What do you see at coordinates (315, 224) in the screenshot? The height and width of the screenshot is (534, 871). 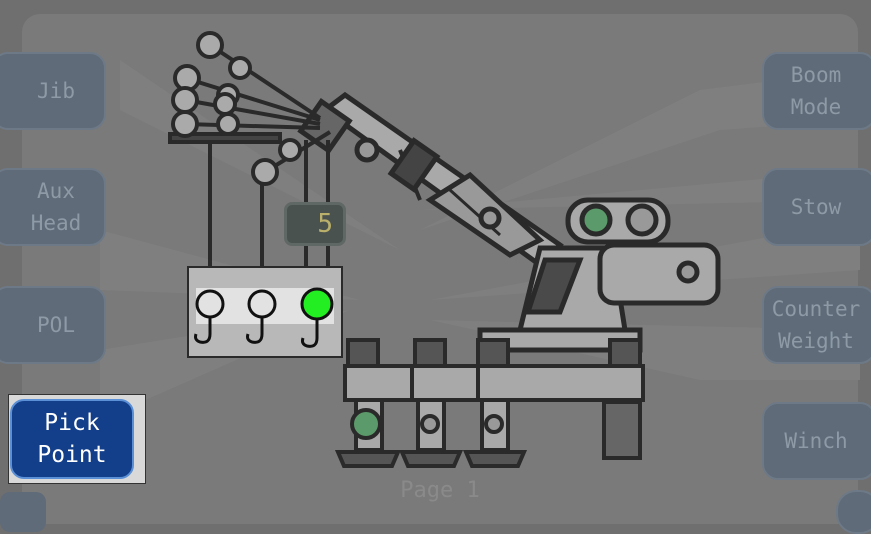 I see `hook-count-display: 5` at bounding box center [315, 224].